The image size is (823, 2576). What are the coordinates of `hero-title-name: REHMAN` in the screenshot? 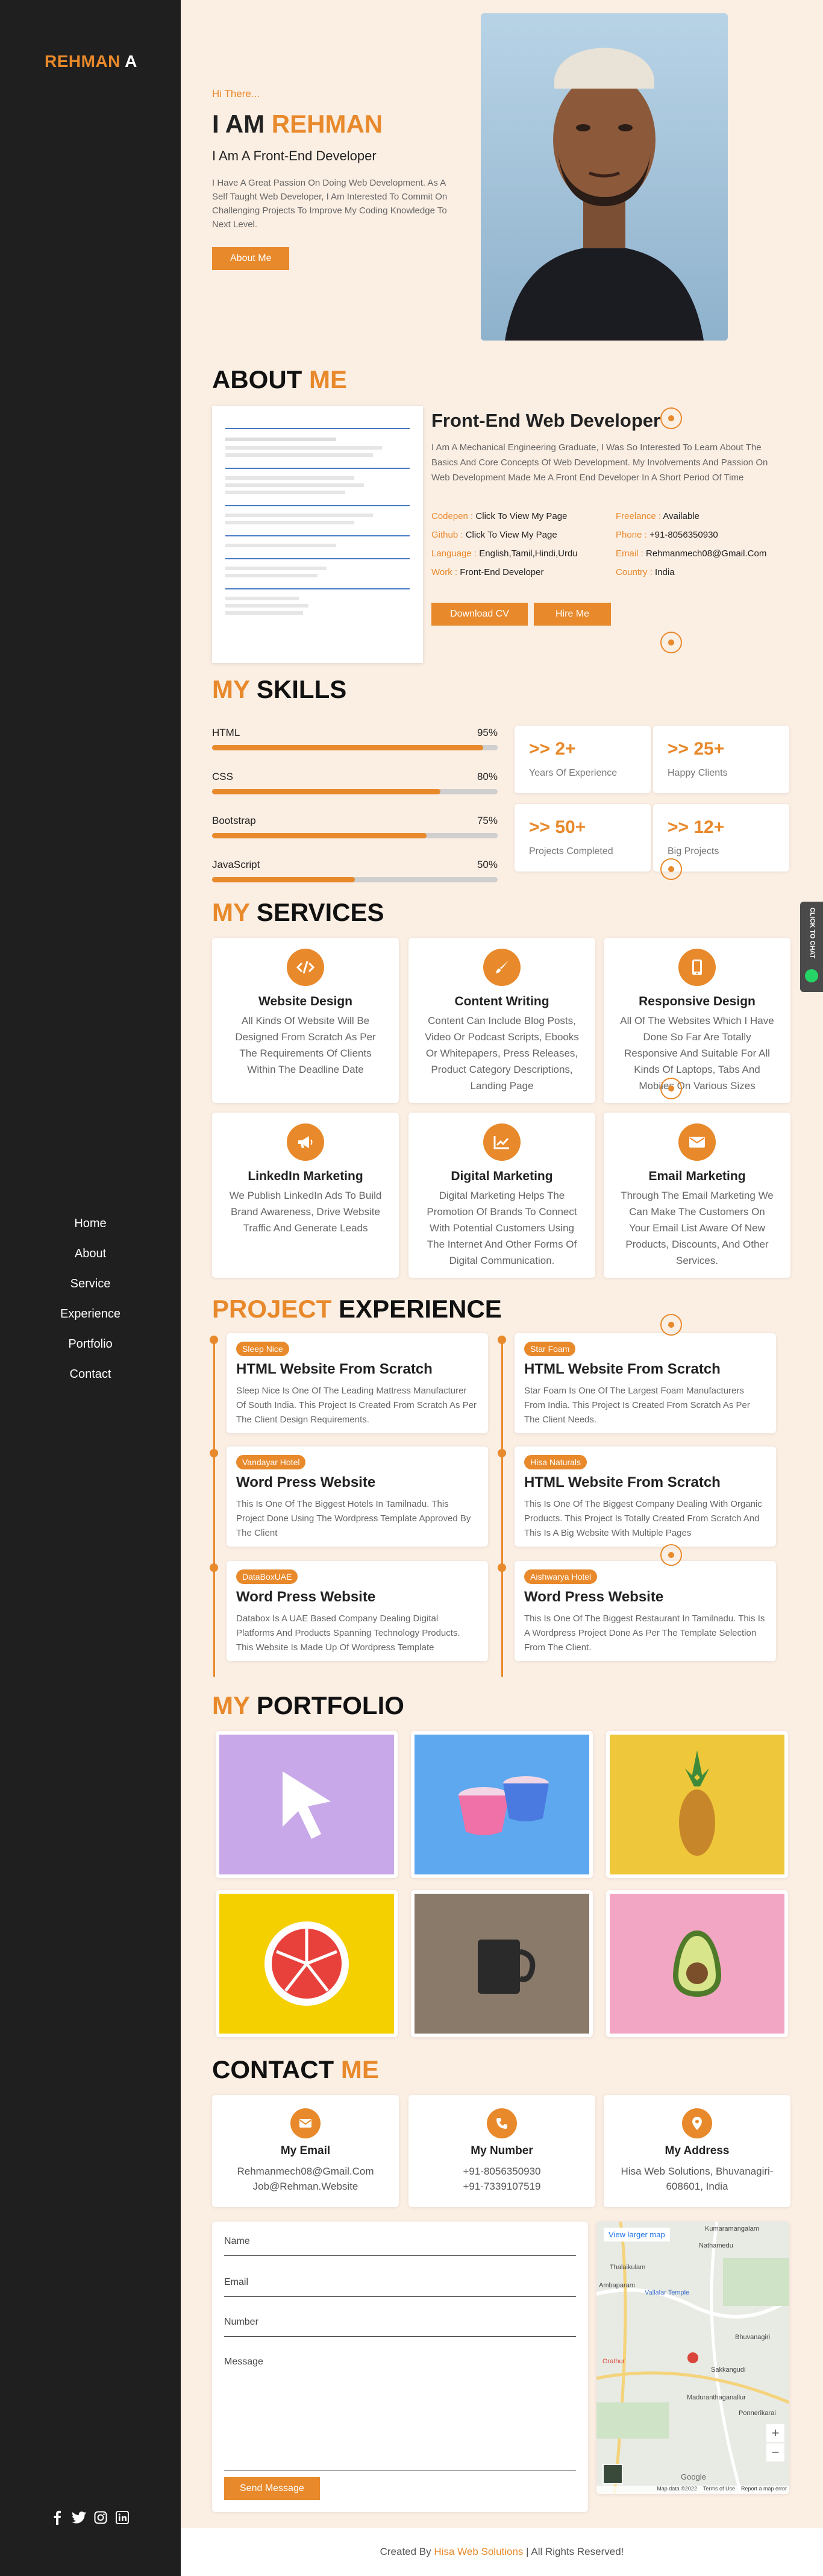 It's located at (327, 124).